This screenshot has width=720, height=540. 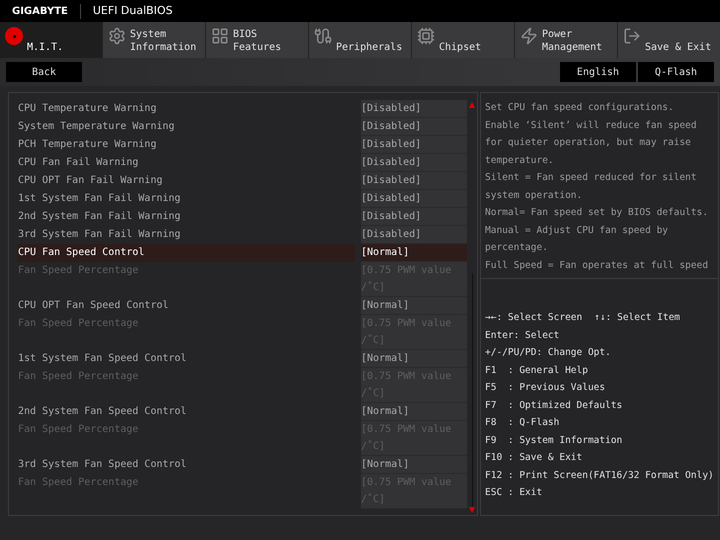 What do you see at coordinates (323, 36) in the screenshot?
I see `cable-icon` at bounding box center [323, 36].